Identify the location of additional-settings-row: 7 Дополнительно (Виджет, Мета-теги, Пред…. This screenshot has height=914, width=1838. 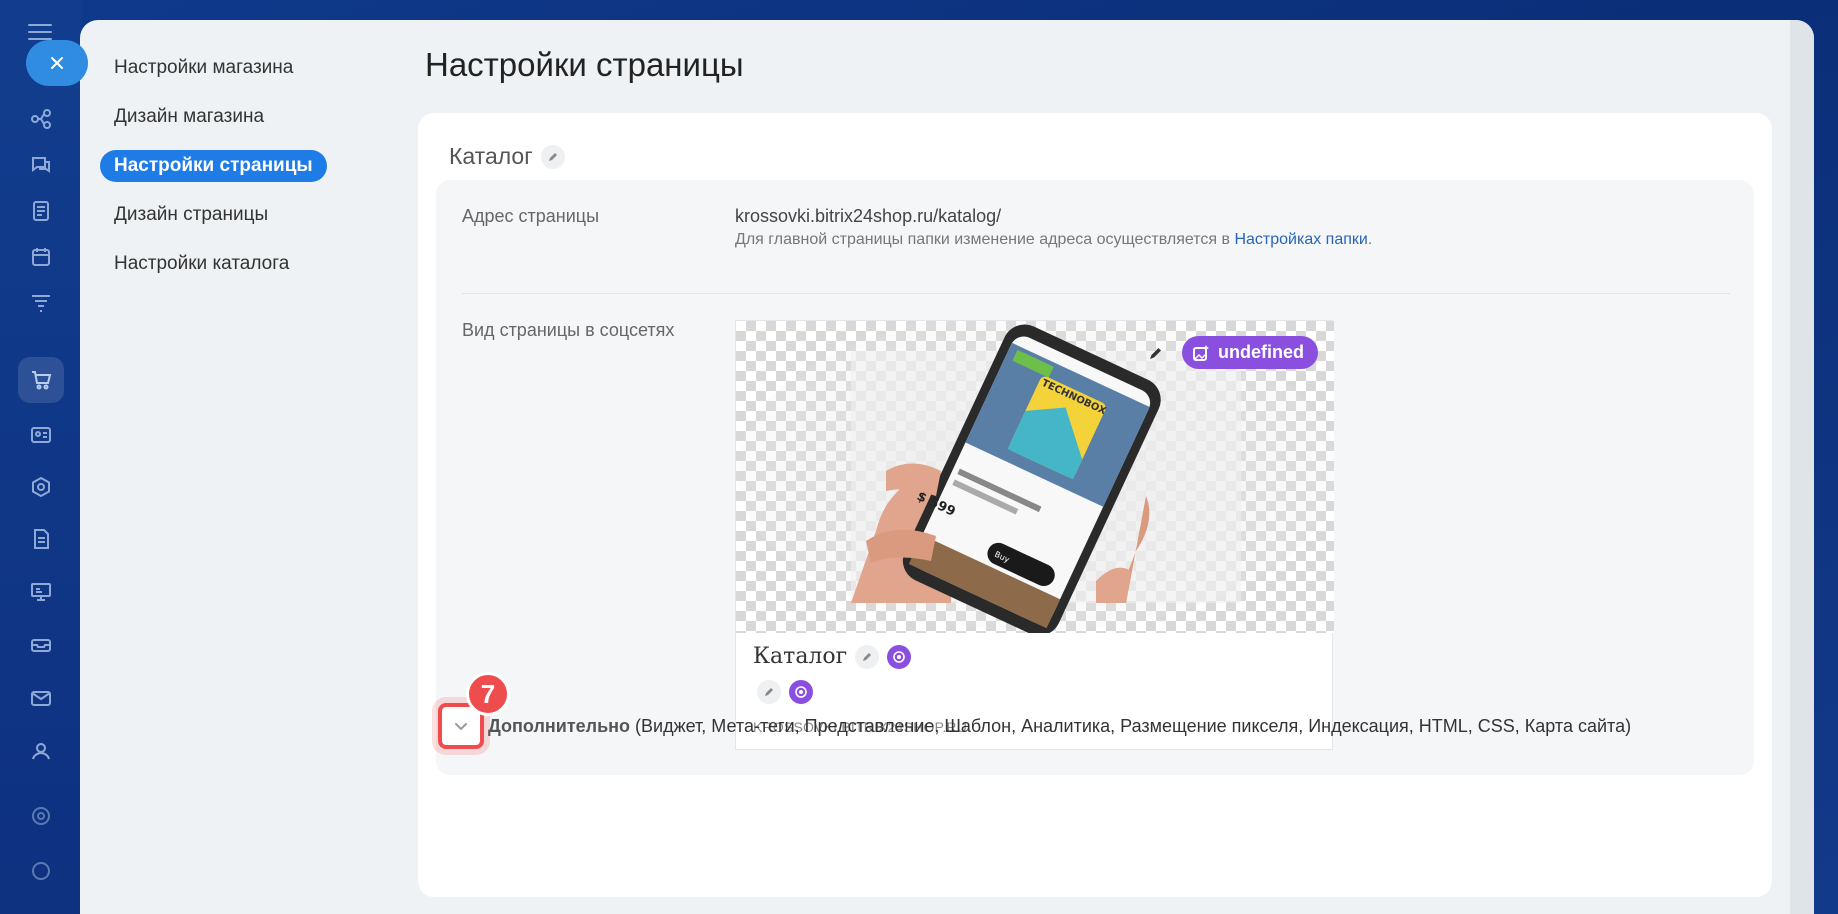
(1034, 713).